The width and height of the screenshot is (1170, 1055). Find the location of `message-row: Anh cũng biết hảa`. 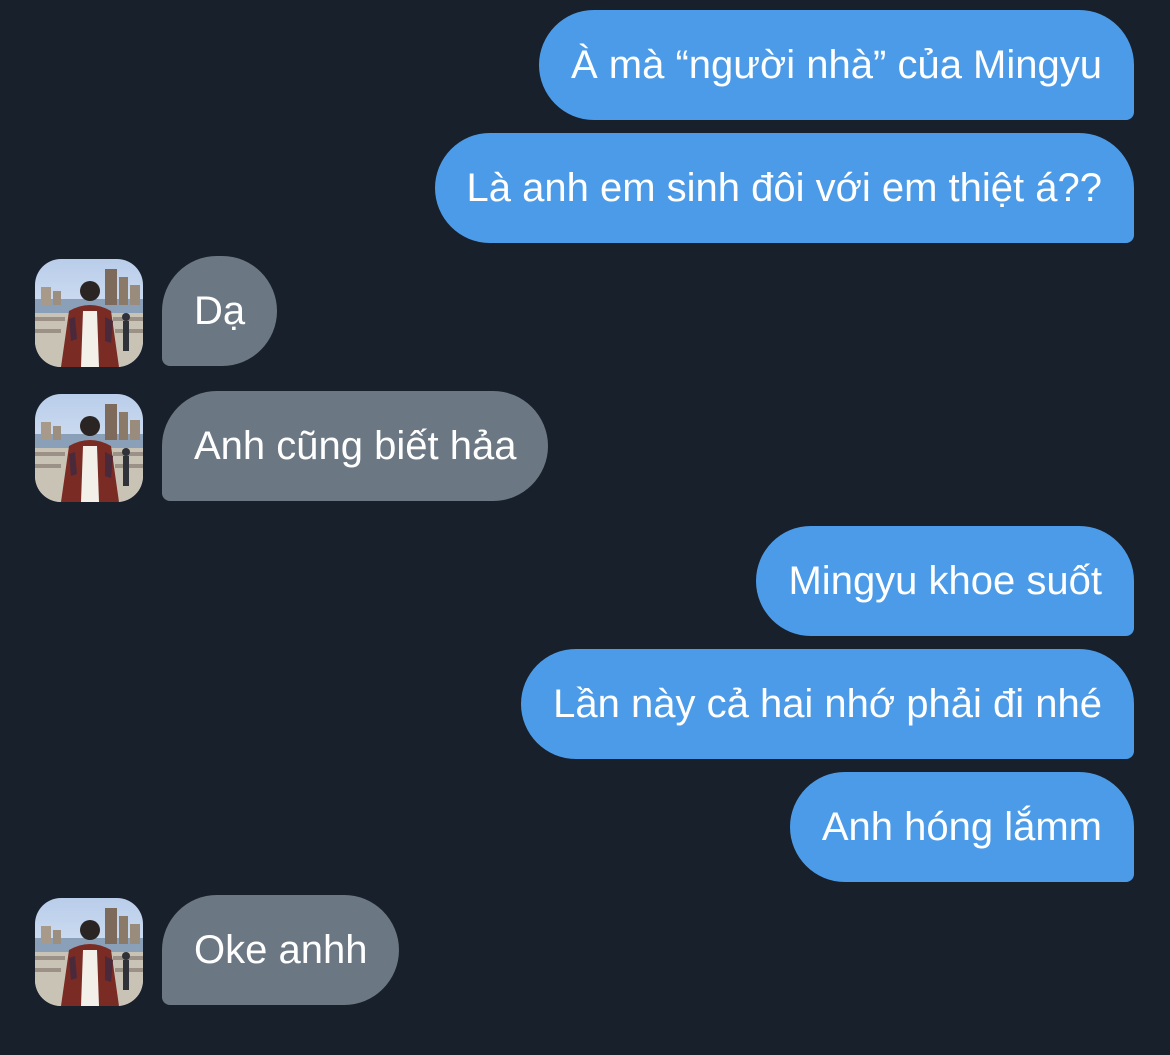

message-row: Anh cũng biết hảa is located at coordinates (585, 446).